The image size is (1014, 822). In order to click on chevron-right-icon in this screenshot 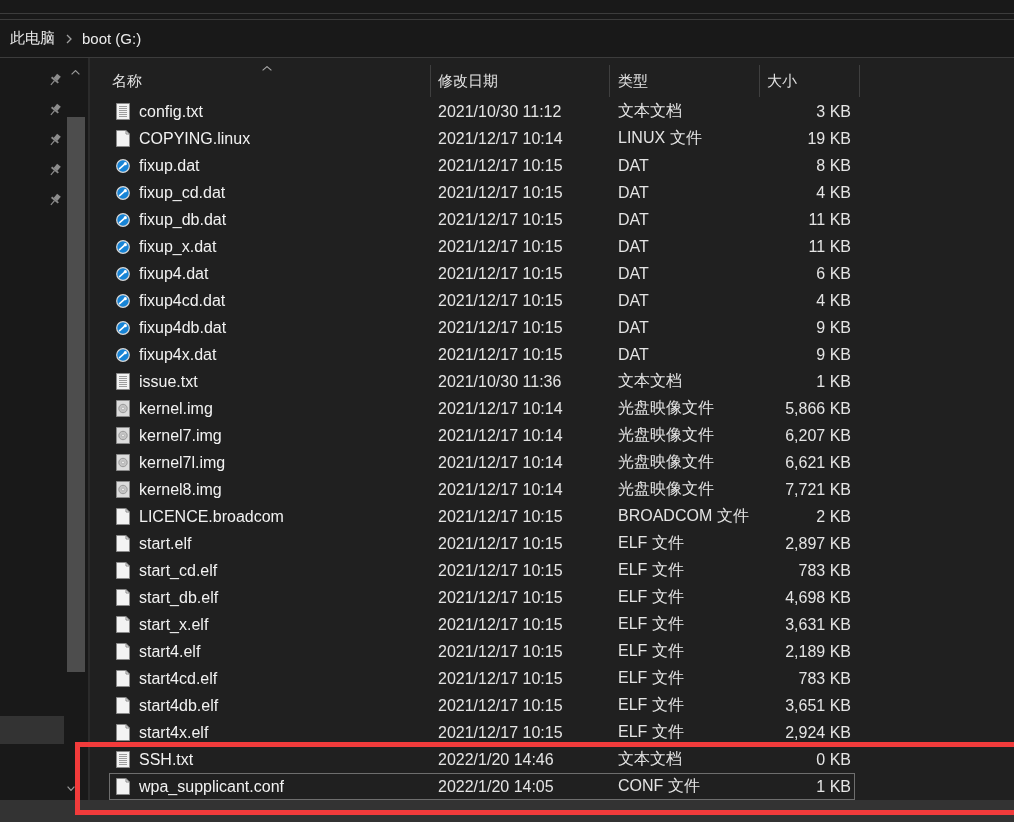, I will do `click(69, 38)`.